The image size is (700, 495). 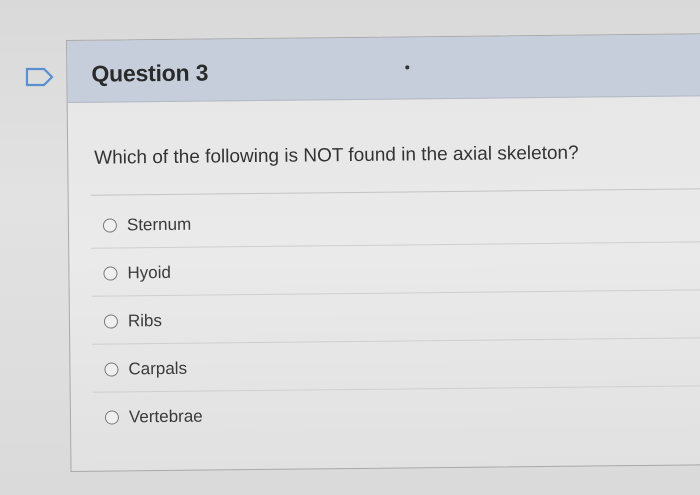 What do you see at coordinates (145, 321) in the screenshot?
I see `option-label: Ribs` at bounding box center [145, 321].